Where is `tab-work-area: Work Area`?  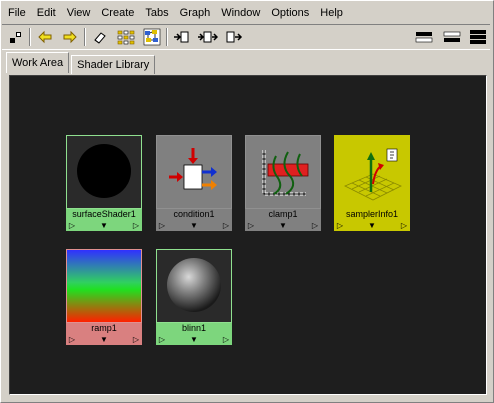 tab-work-area: Work Area is located at coordinates (38, 62).